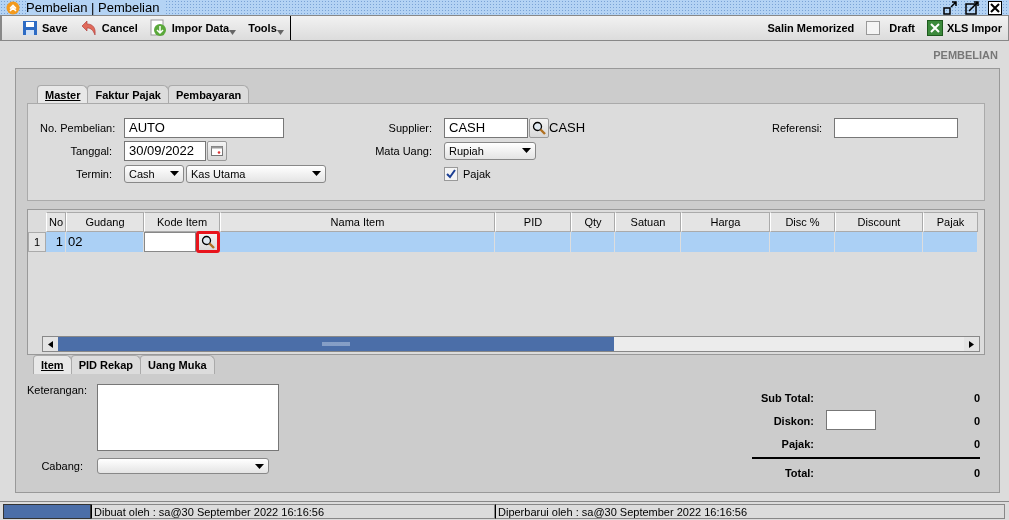 Image resolution: width=1009 pixels, height=520 pixels. Describe the element at coordinates (971, 344) in the screenshot. I see `right-arrow-icon` at that location.